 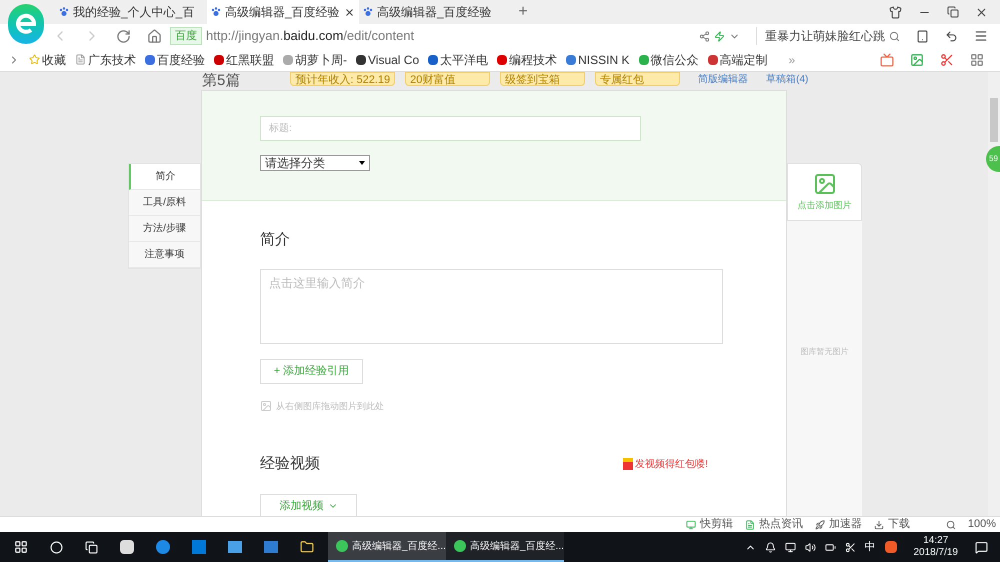 What do you see at coordinates (321, 59) in the screenshot?
I see `bookmark-link: 胡萝卜周-` at bounding box center [321, 59].